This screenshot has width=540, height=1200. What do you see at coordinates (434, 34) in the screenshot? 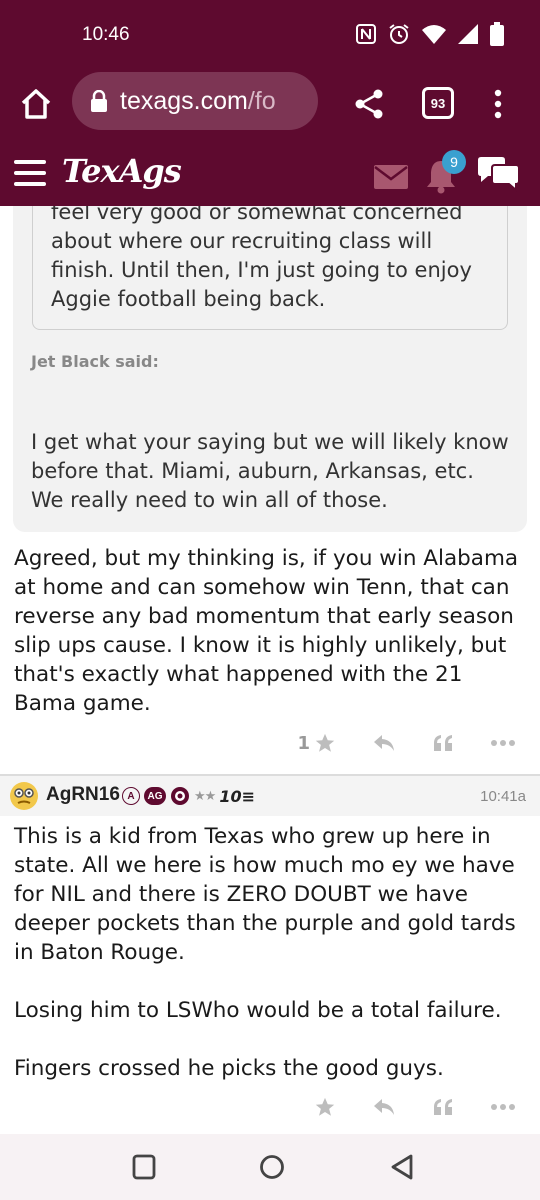
I see `wifi-icon` at bounding box center [434, 34].